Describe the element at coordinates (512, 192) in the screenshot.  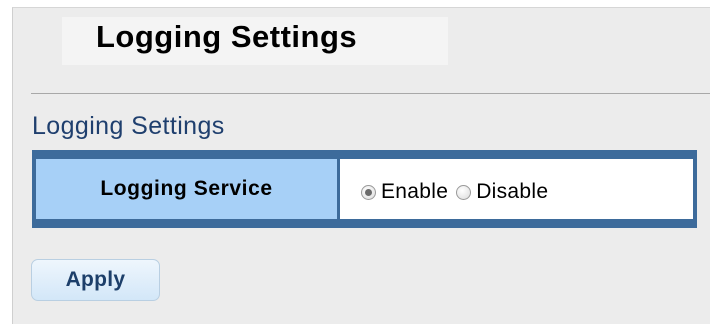
I see `disable-label: Disable` at that location.